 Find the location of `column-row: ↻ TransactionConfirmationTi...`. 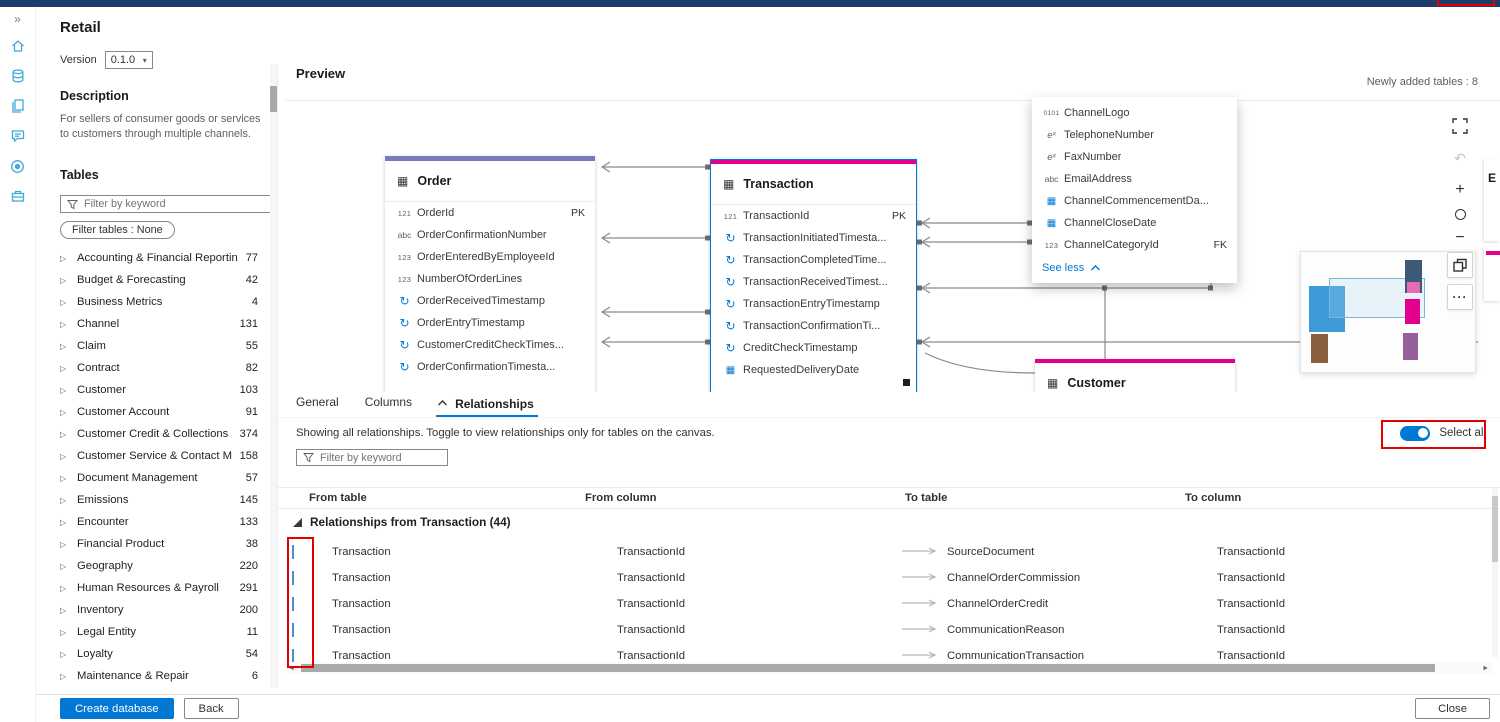

column-row: ↻ TransactionConfirmationTi... is located at coordinates (813, 326).